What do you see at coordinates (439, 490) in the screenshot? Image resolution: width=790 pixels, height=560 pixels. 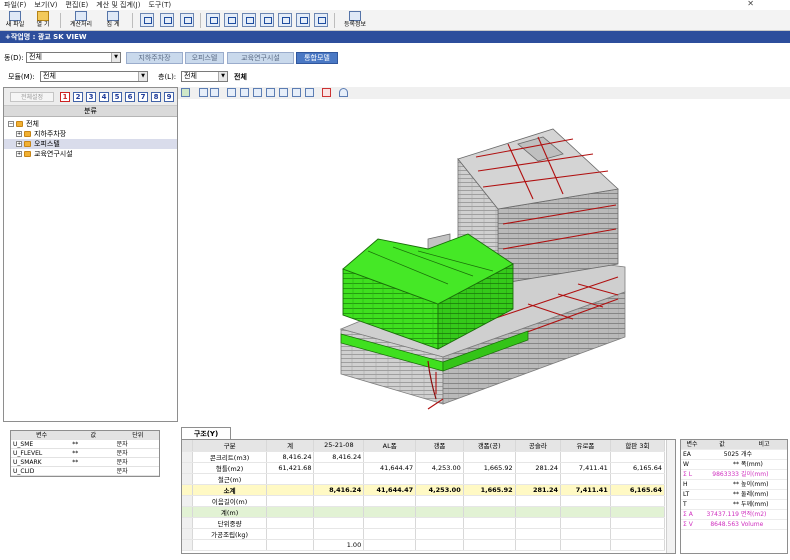 I see `quantity-cell: 4,253.00` at bounding box center [439, 490].